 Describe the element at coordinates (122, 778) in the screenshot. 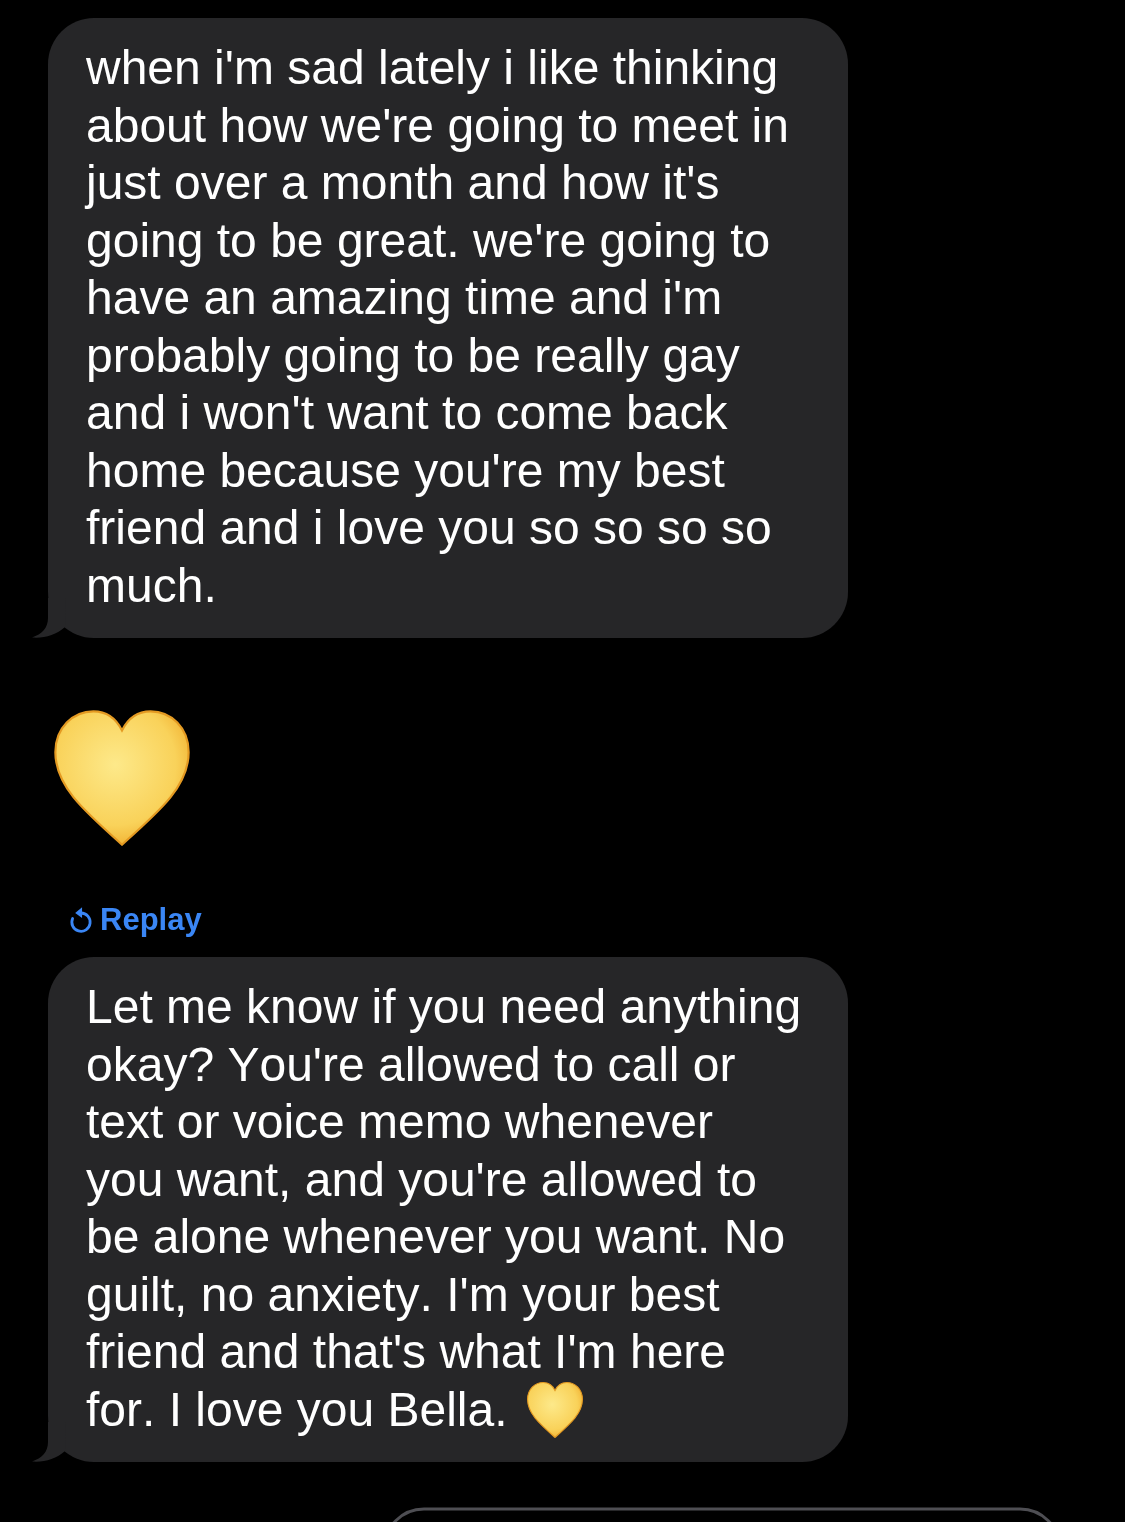

I see `heart-emoji-icon` at that location.